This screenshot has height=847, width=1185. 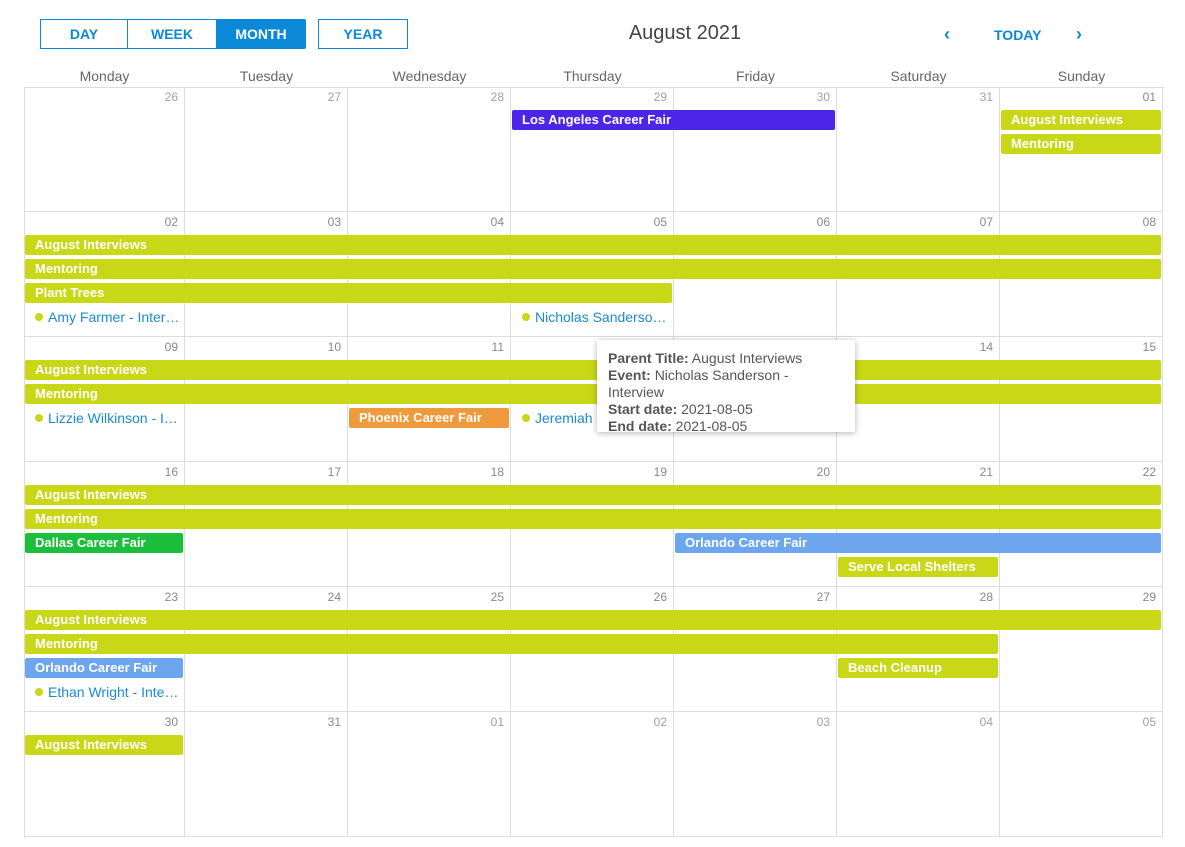 What do you see at coordinates (755, 76) in the screenshot?
I see `day-header-friday: Friday` at bounding box center [755, 76].